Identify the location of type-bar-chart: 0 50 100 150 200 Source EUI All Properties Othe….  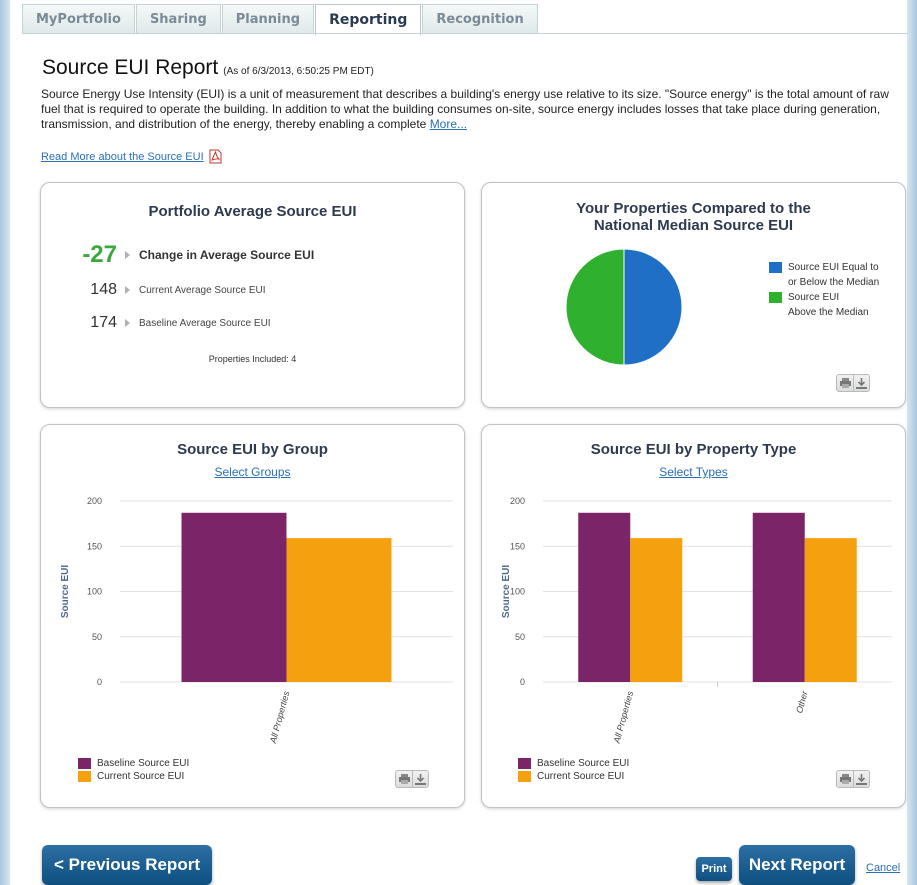
(696, 620).